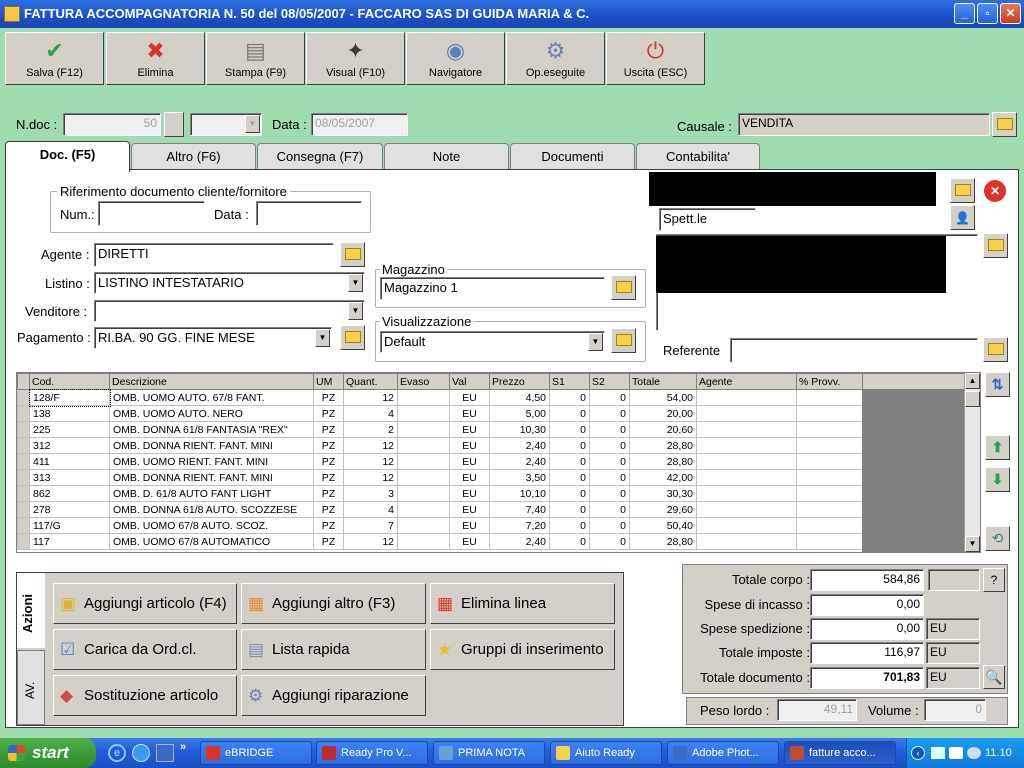  What do you see at coordinates (995, 245) in the screenshot?
I see `address-folder-button` at bounding box center [995, 245].